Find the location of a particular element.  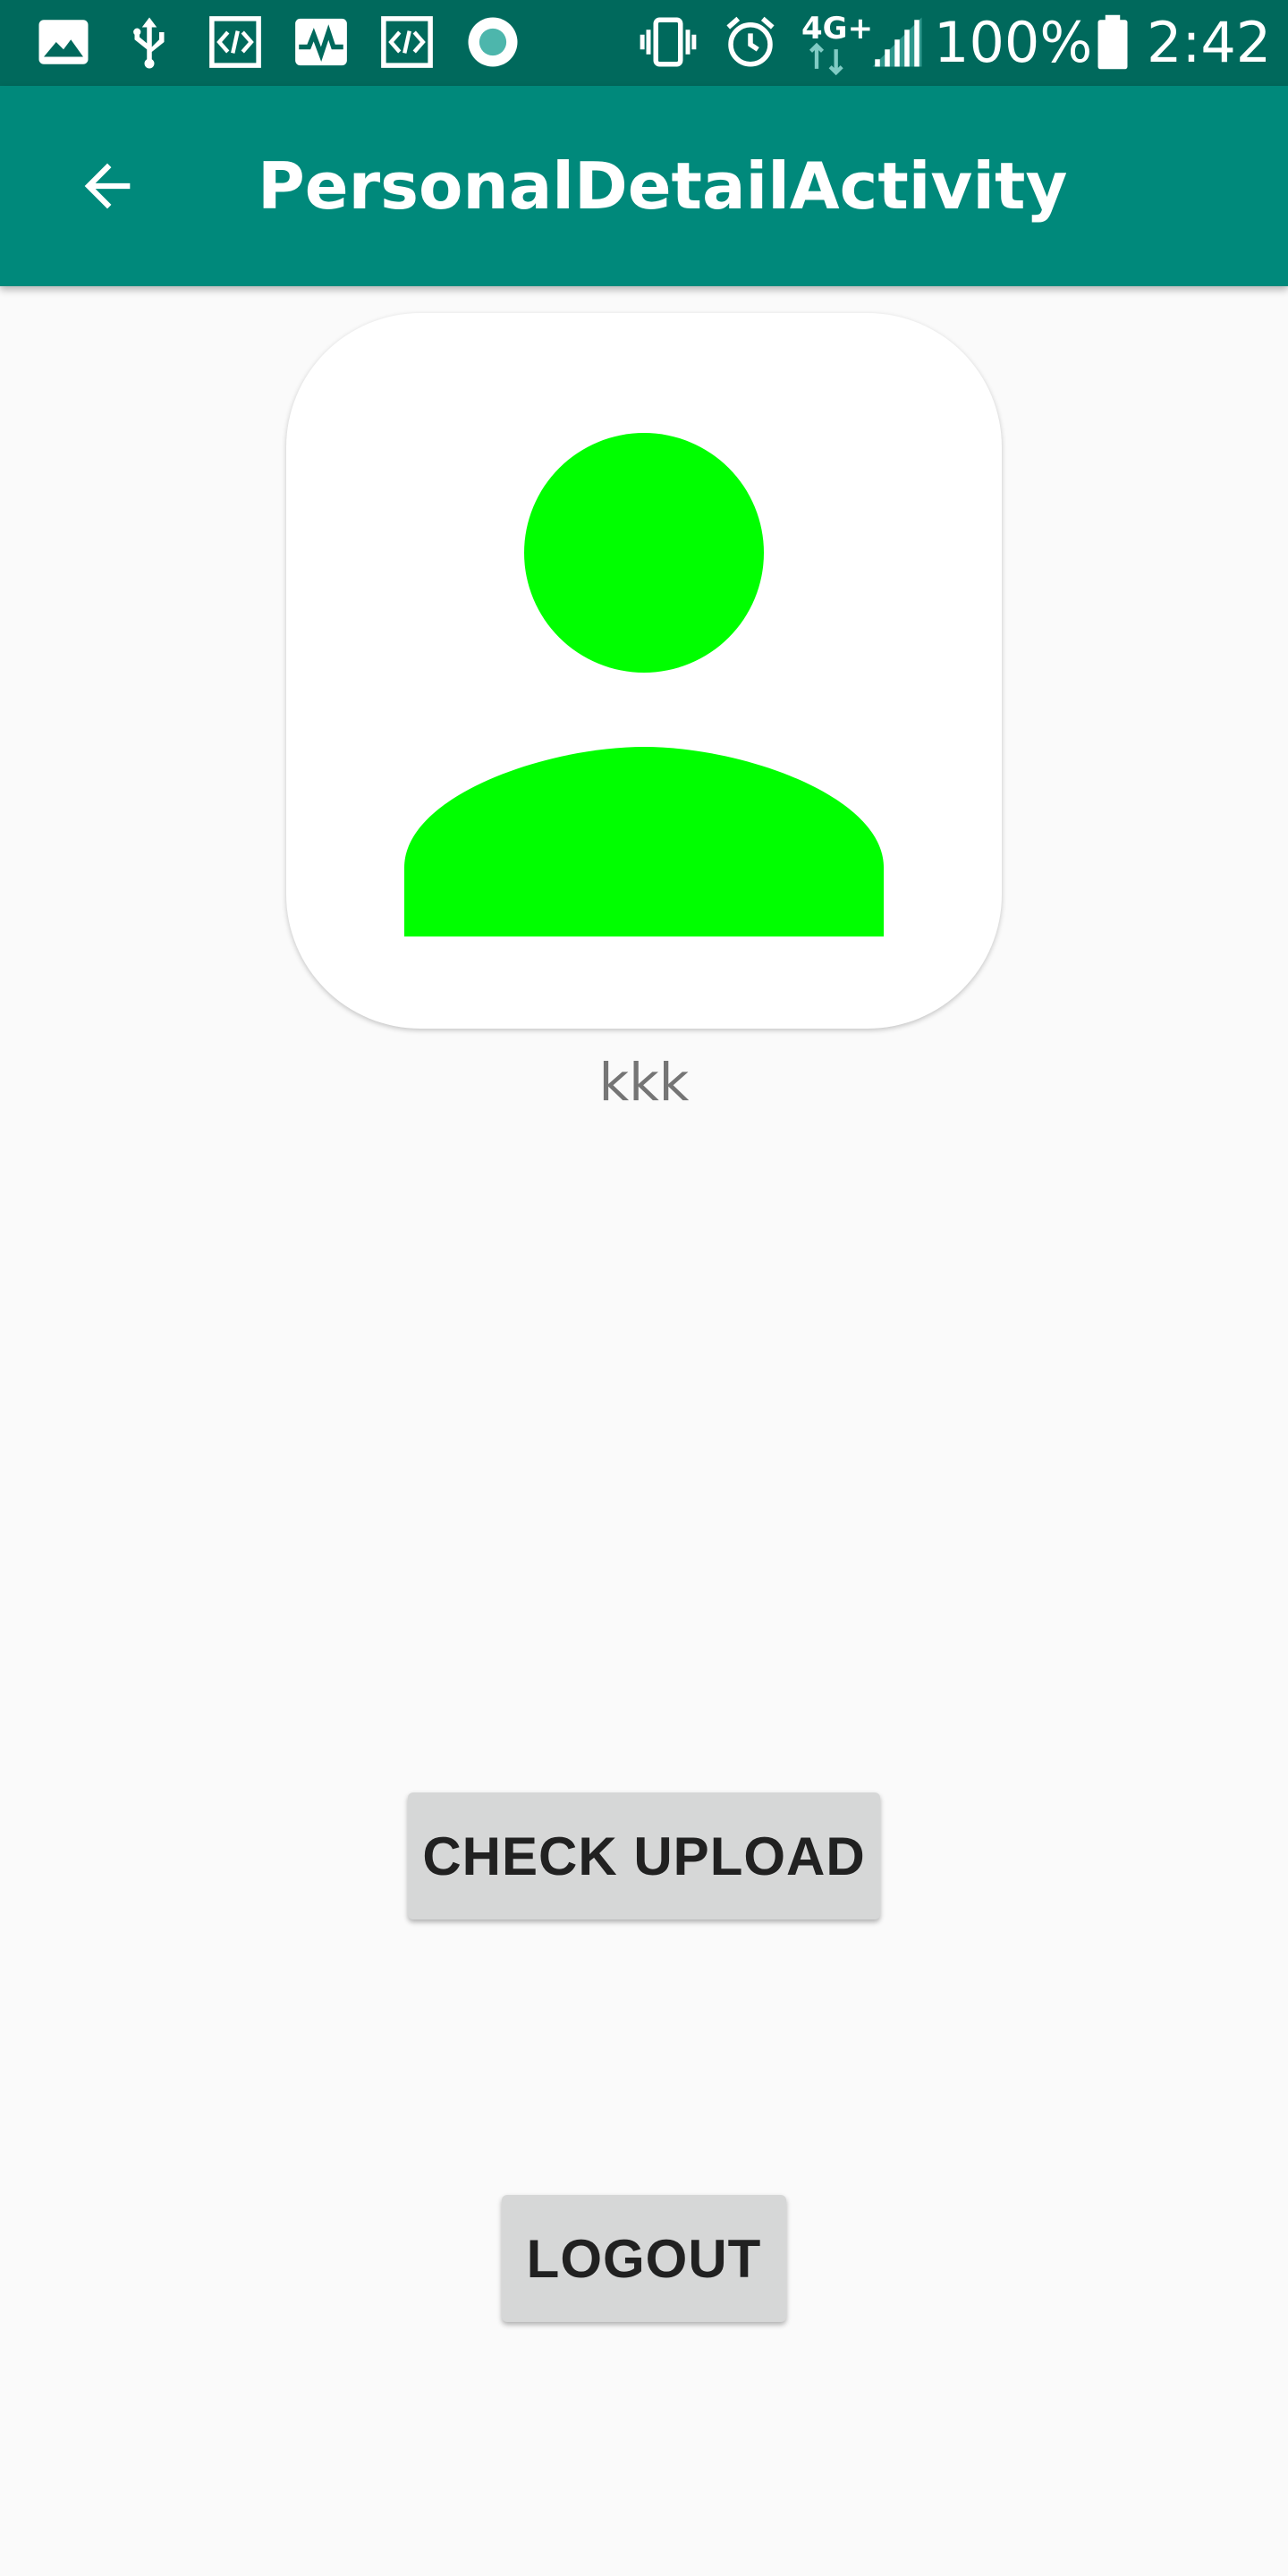

logout-button: LOGOUT is located at coordinates (644, 2258).